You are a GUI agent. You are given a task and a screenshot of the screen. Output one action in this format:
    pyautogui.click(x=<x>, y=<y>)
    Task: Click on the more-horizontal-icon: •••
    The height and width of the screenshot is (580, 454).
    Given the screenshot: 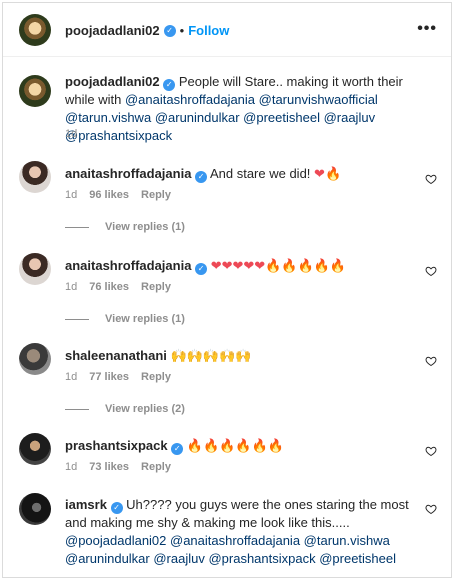 What is the action you would take?
    pyautogui.click(x=427, y=29)
    